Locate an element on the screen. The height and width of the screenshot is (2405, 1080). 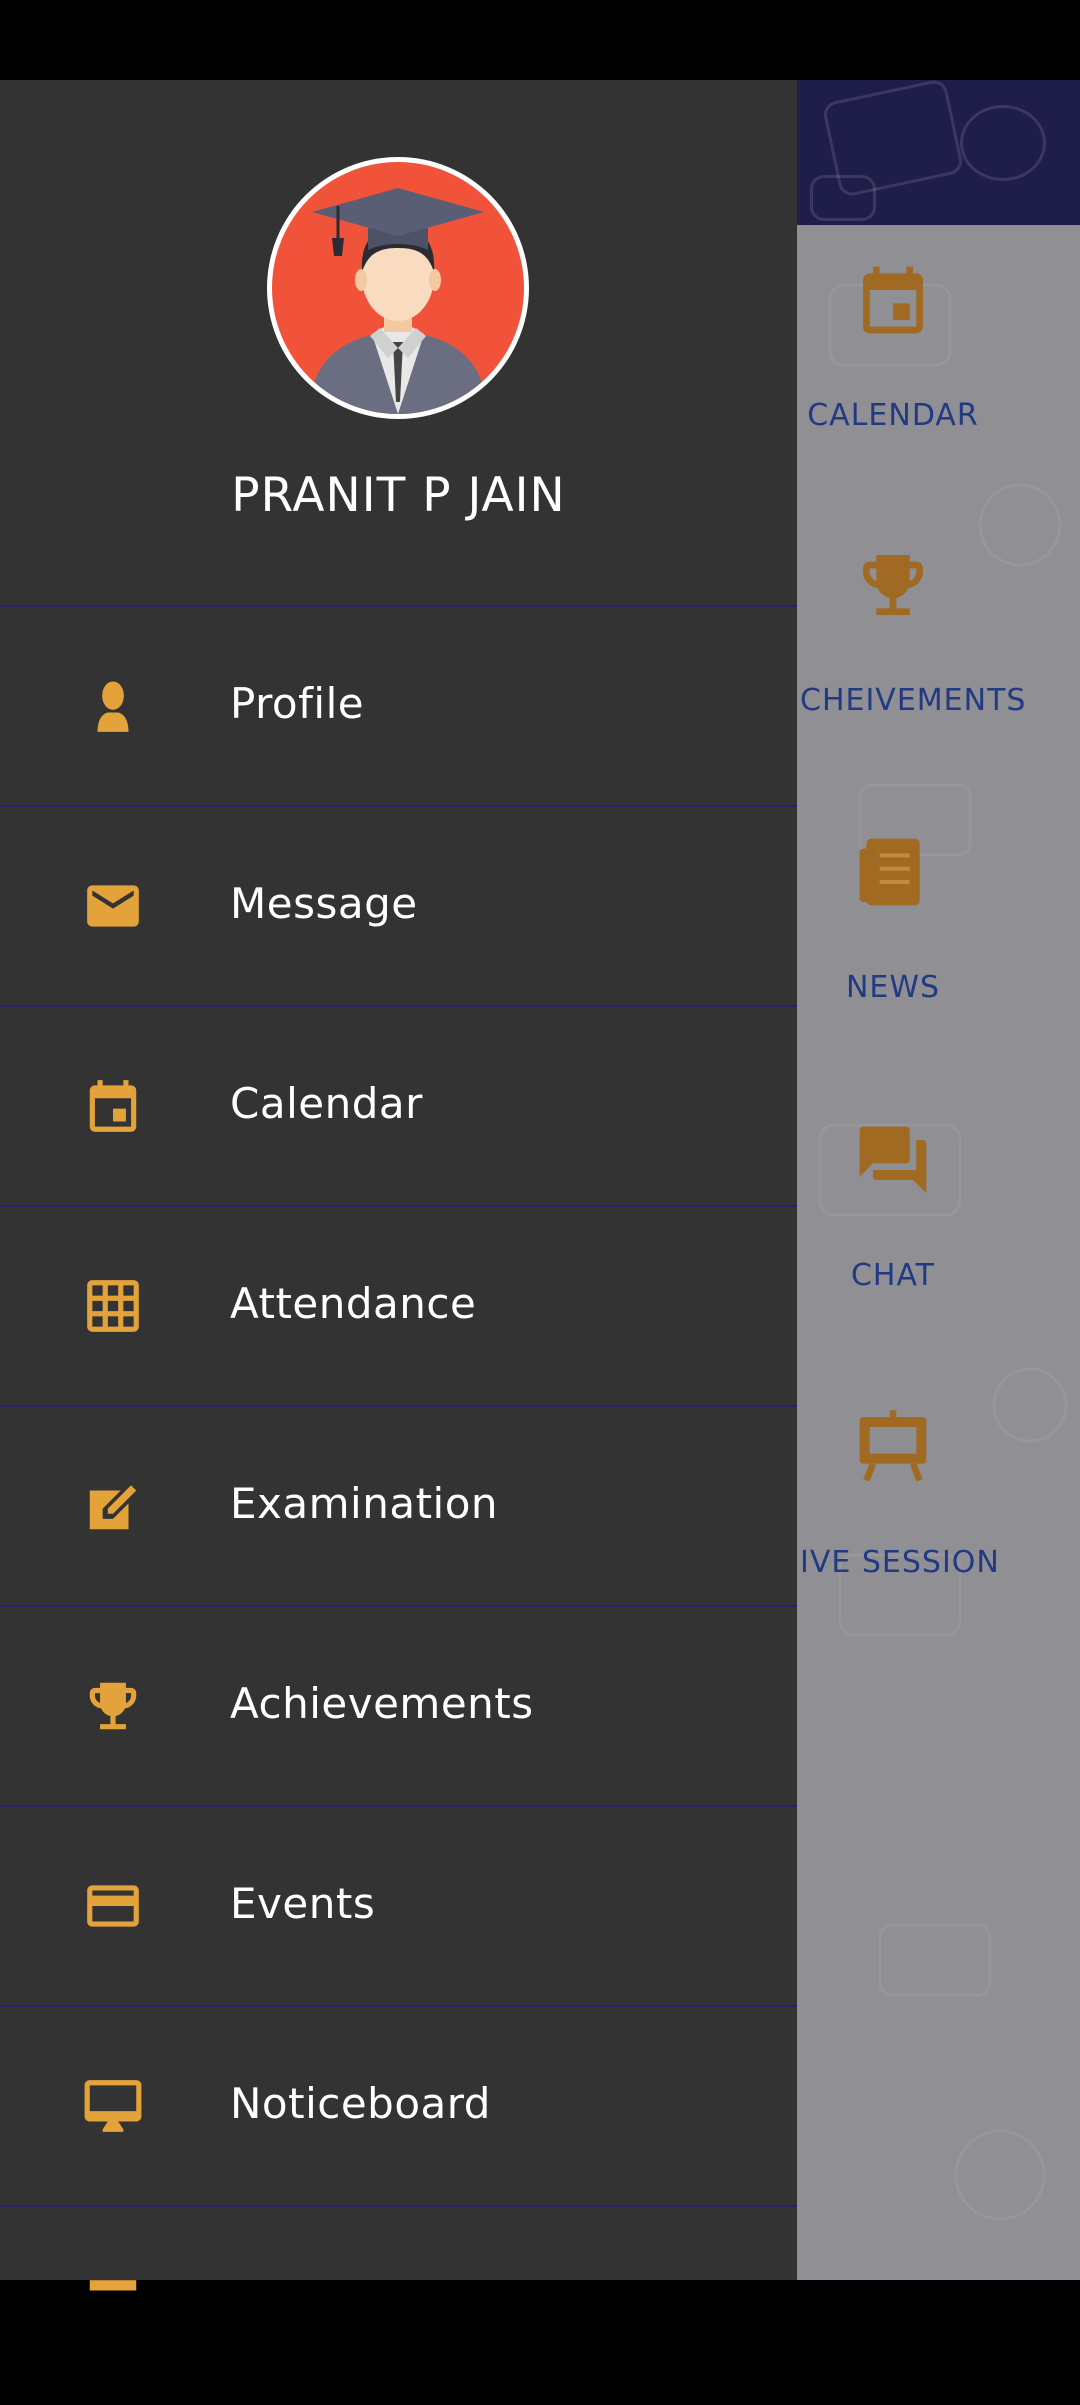
menu-item-noticeboard: Noticeboard is located at coordinates (398, 2105).